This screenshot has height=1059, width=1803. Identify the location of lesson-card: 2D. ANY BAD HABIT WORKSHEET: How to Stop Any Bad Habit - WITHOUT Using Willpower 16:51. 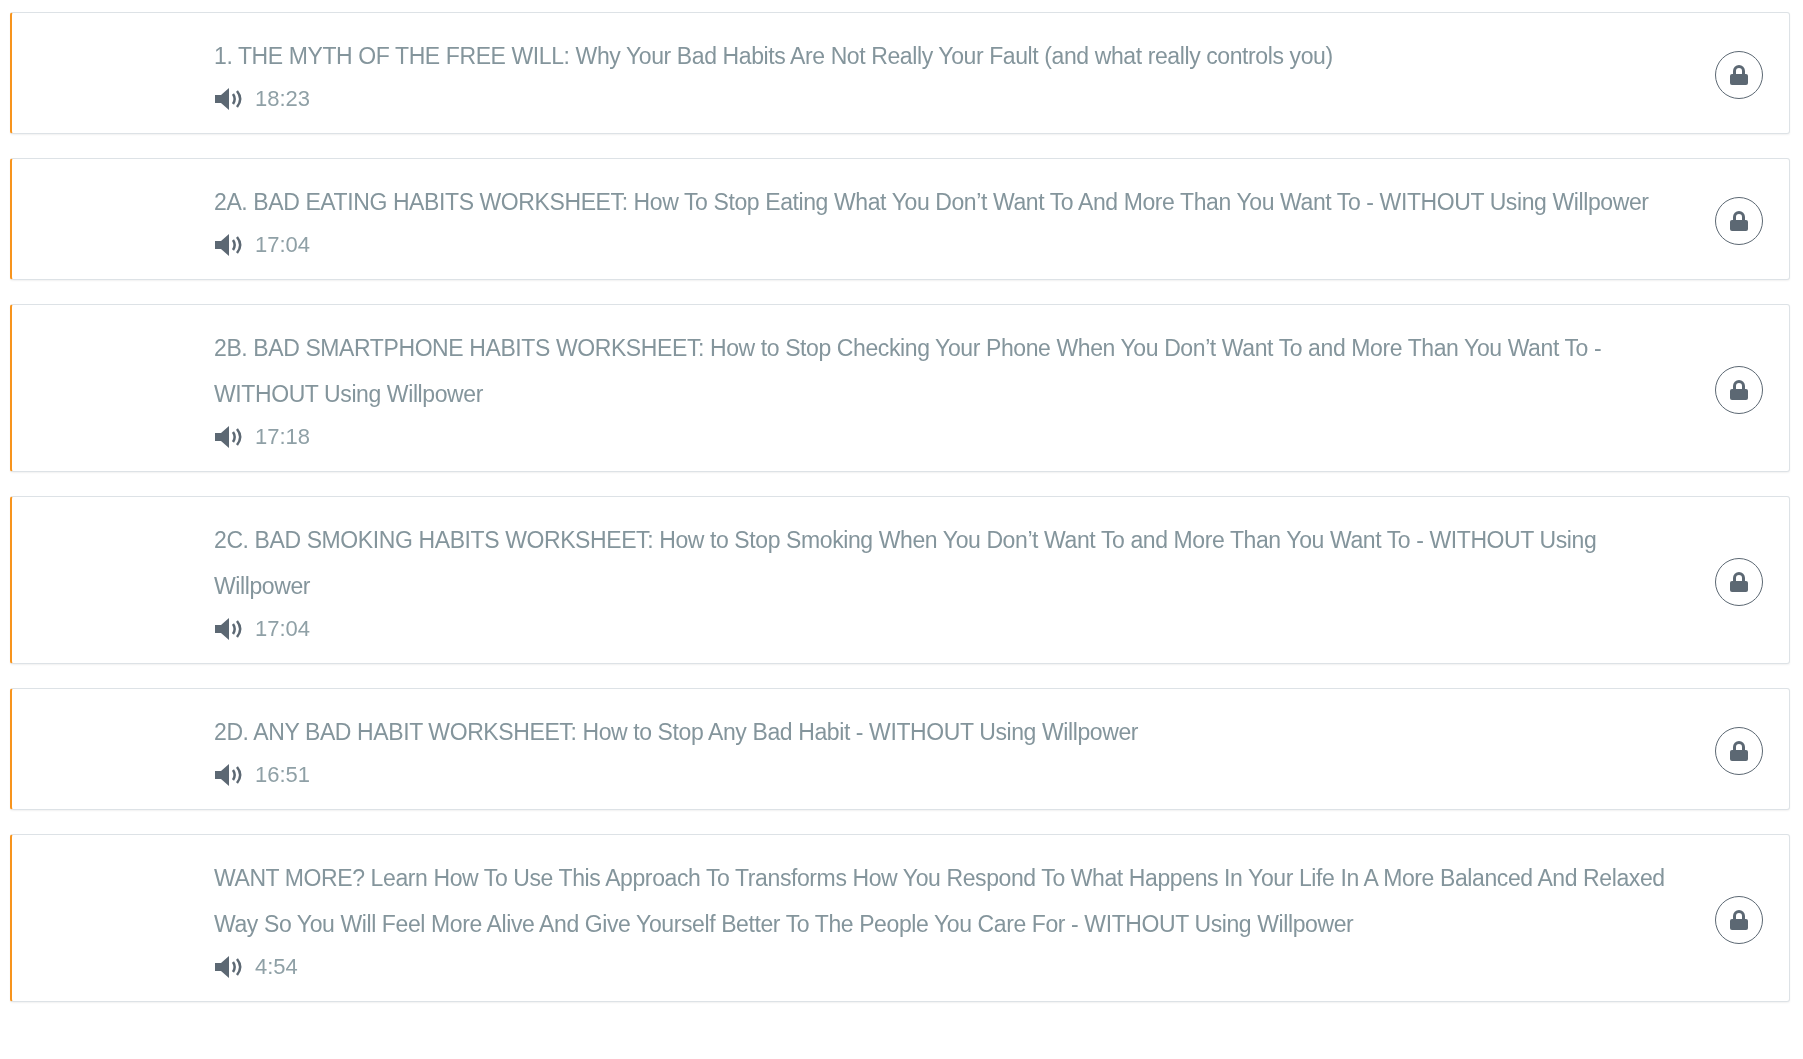
(900, 749).